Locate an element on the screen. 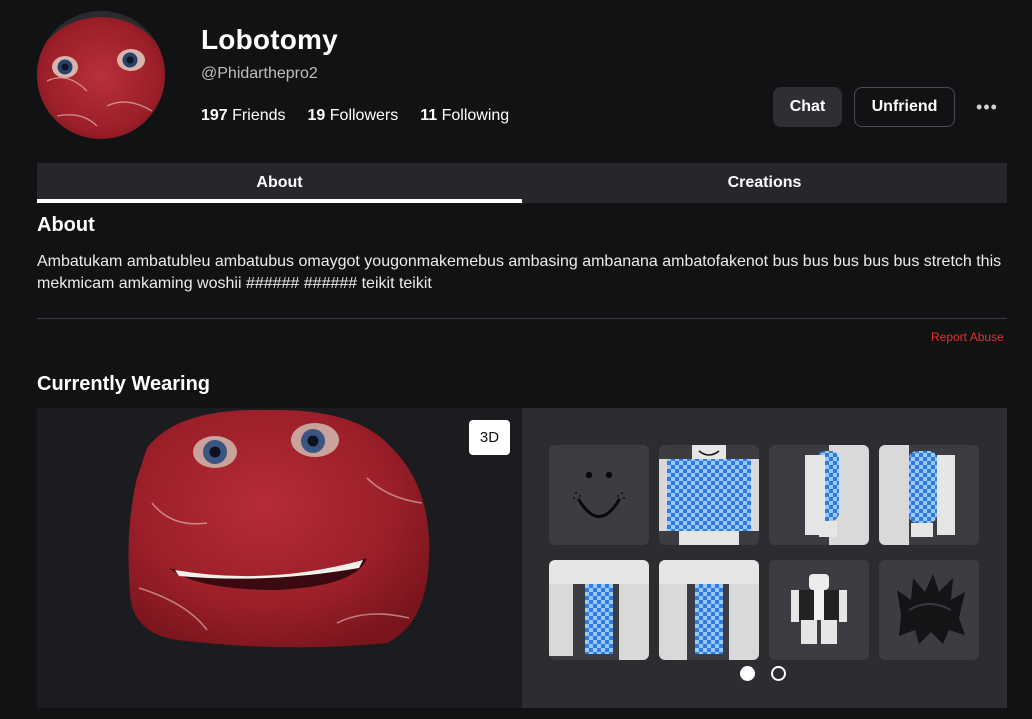  smiley-face-icon is located at coordinates (599, 494).